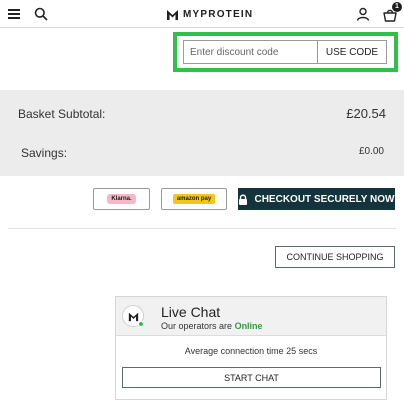  I want to click on savings-label: Savings:, so click(44, 153).